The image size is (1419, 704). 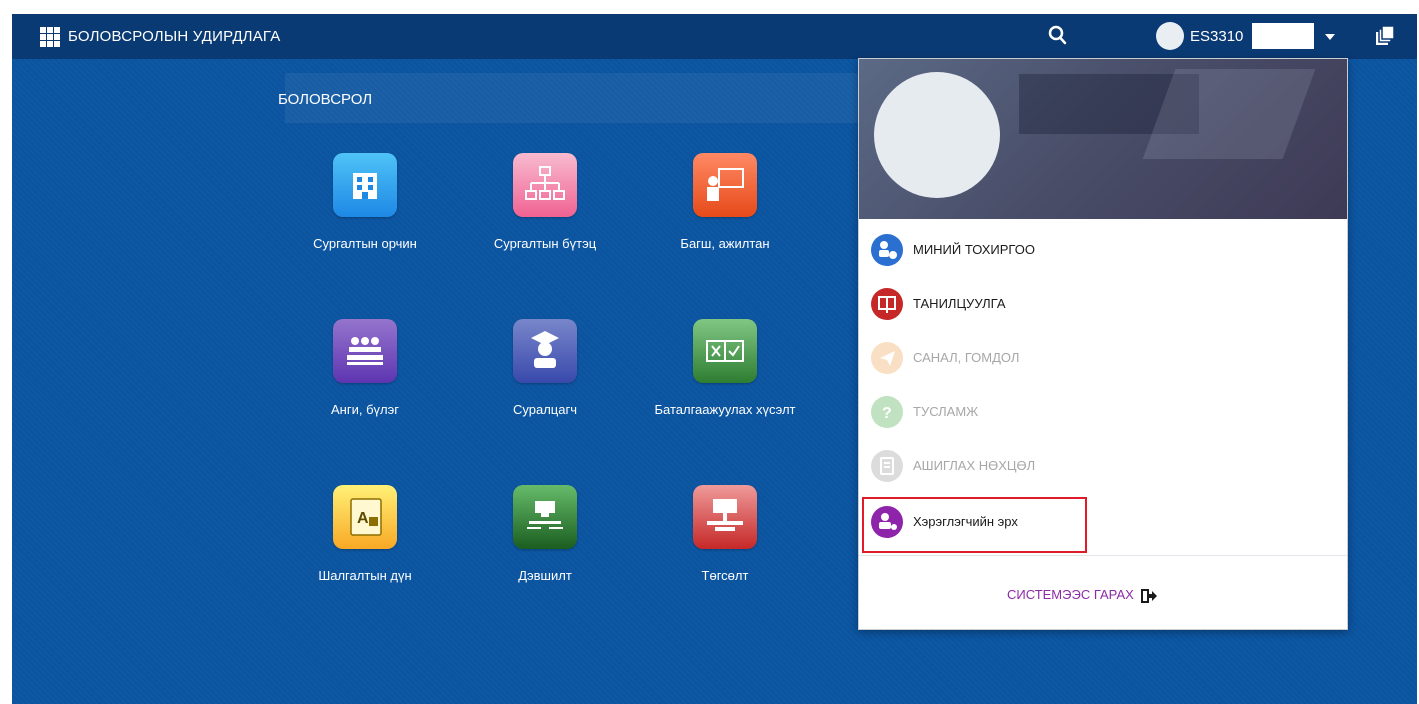 What do you see at coordinates (545, 409) in the screenshot?
I see `tile-label: Суралцагч` at bounding box center [545, 409].